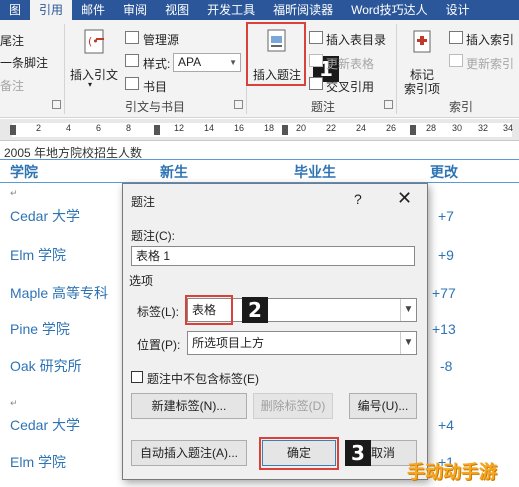 Image resolution: width=519 pixels, height=487 pixels. What do you see at coordinates (358, 199) in the screenshot?
I see `help-icon: ?` at bounding box center [358, 199].